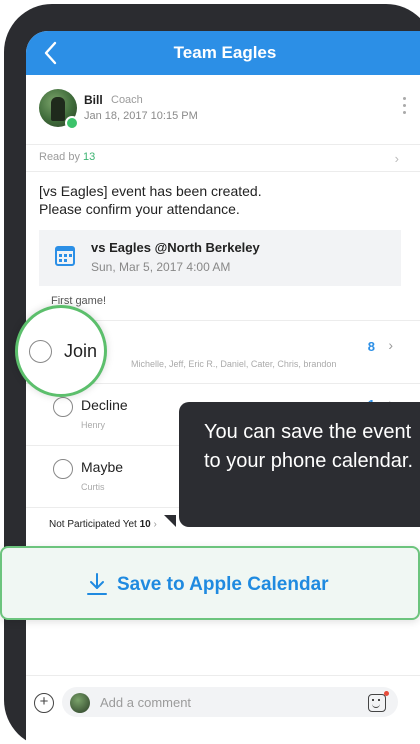  What do you see at coordinates (89, 157) in the screenshot?
I see `read-count: 13` at bounding box center [89, 157].